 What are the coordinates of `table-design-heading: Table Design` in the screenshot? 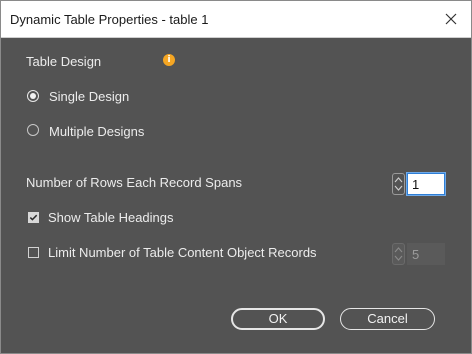 It's located at (64, 61).